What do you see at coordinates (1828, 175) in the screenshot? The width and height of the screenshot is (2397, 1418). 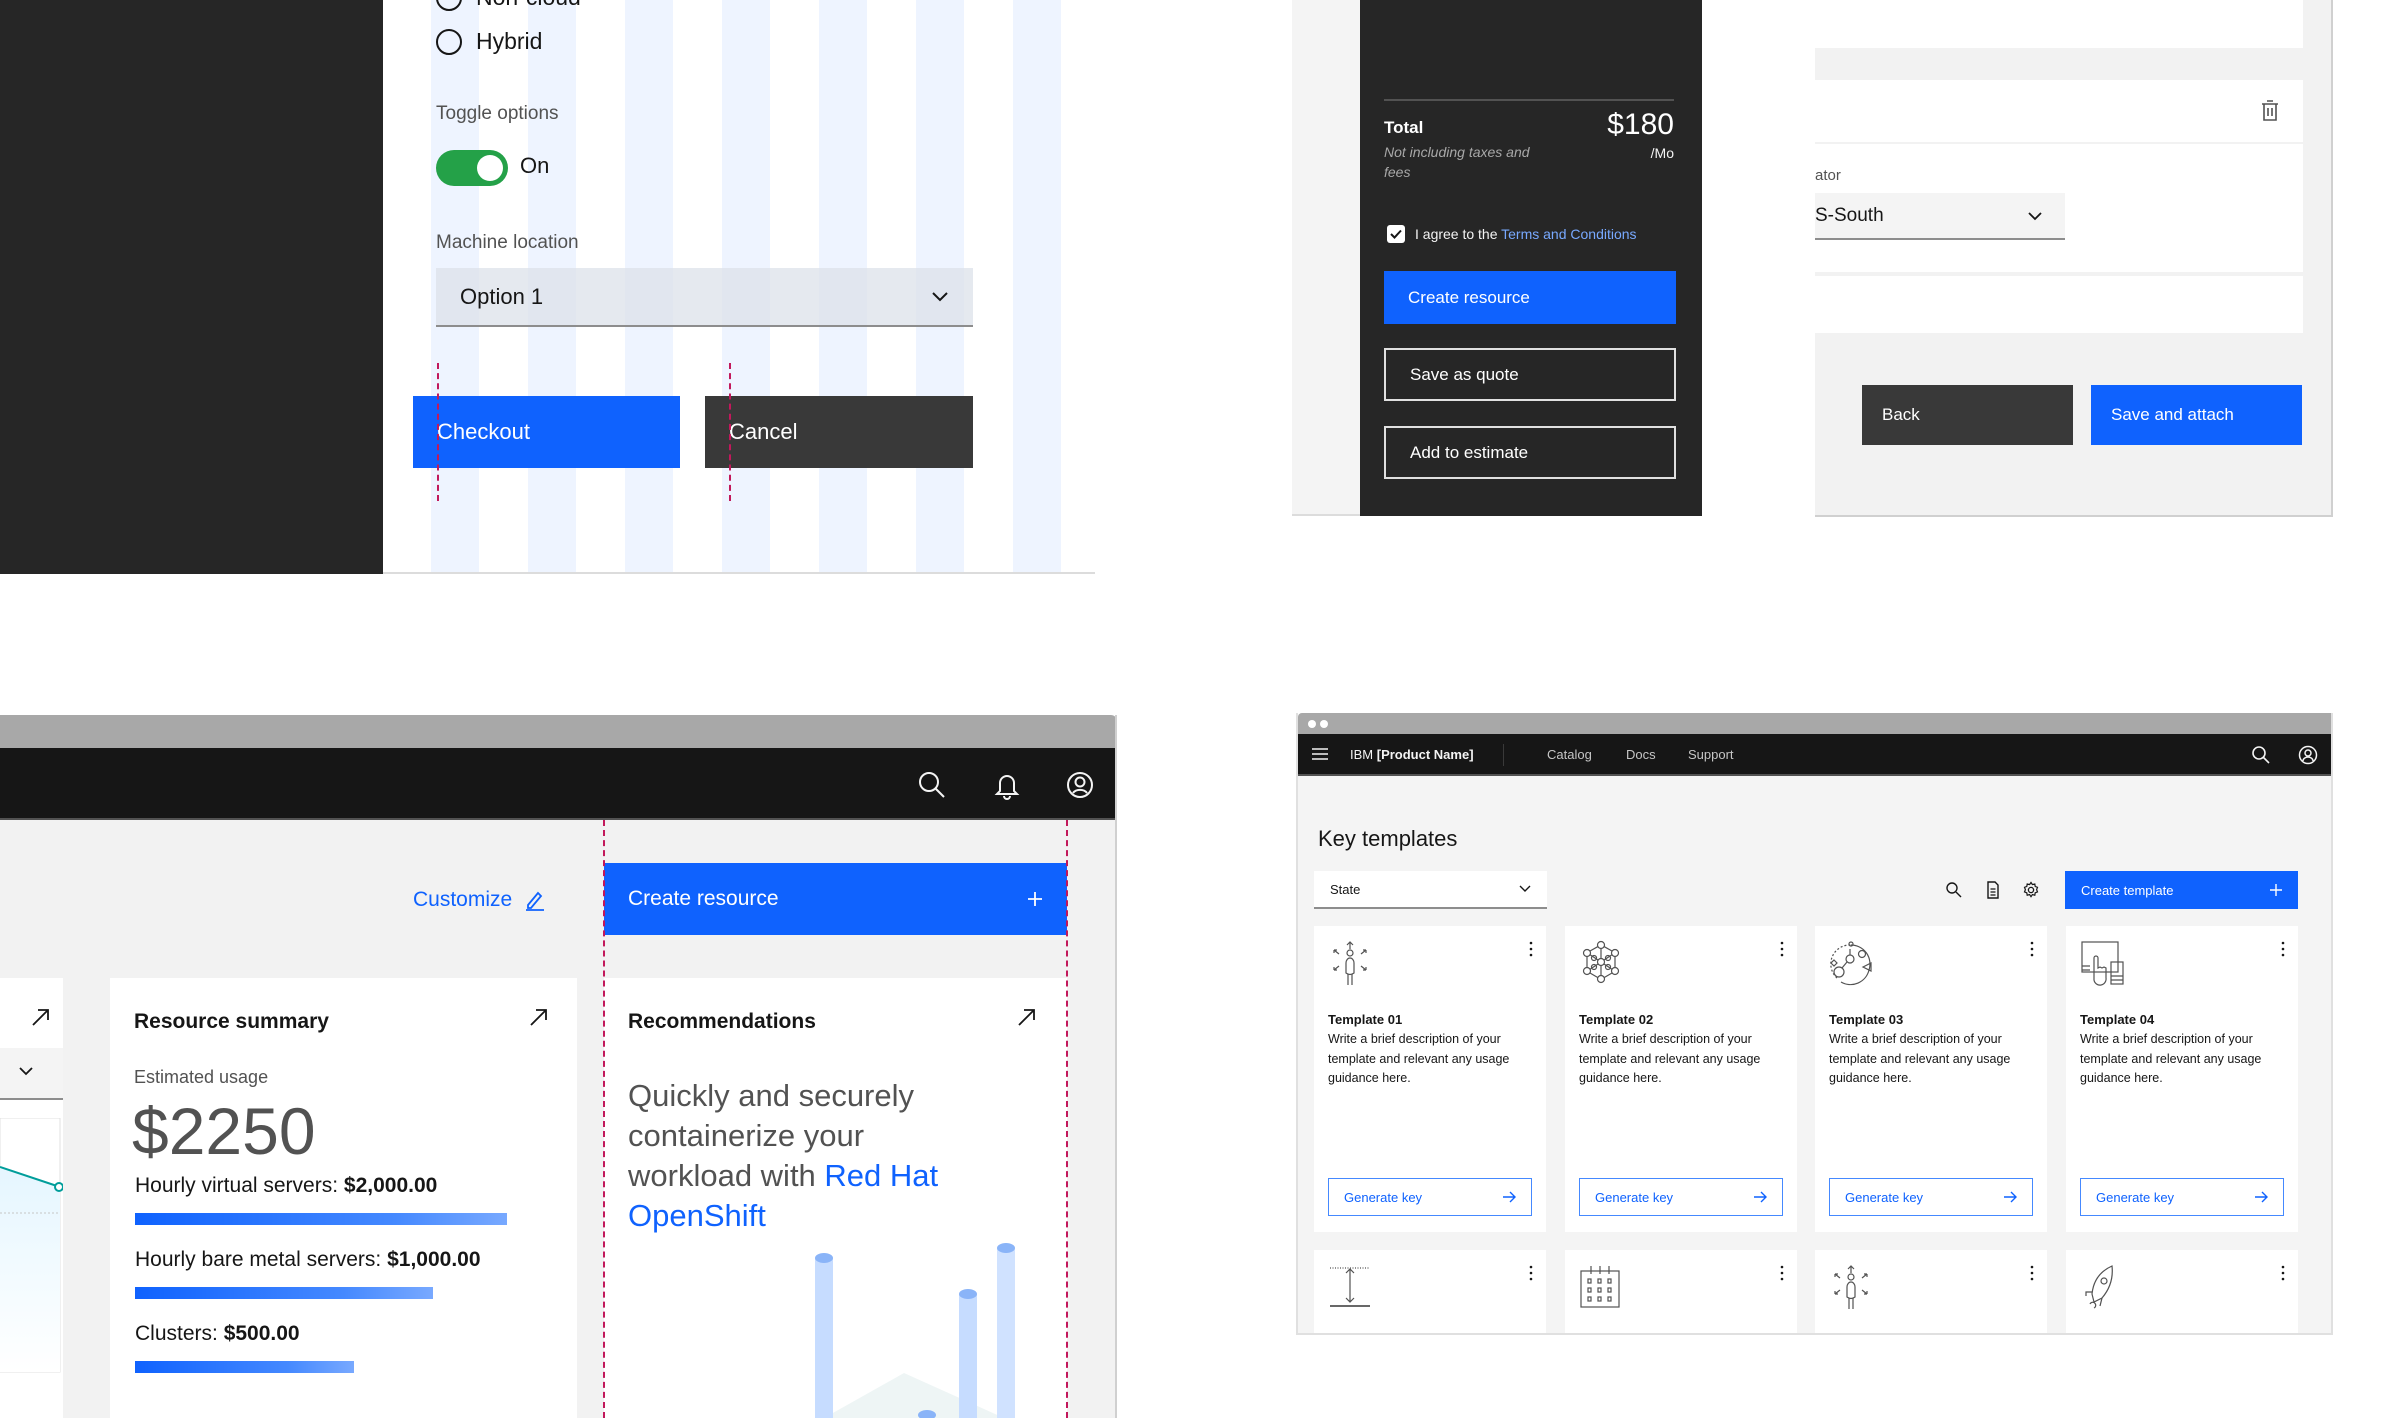 I see `field-label: ator` at bounding box center [1828, 175].